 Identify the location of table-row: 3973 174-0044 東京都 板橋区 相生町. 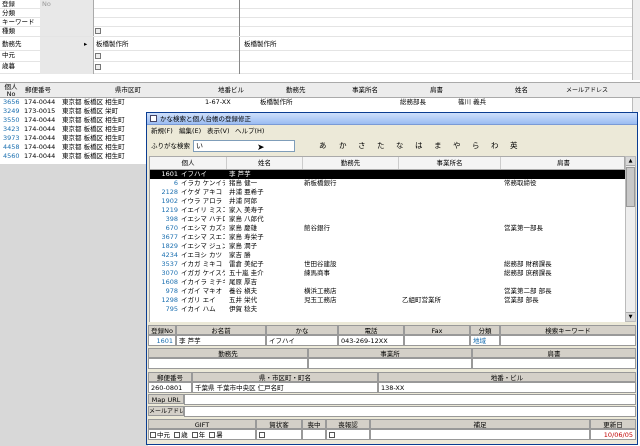
(74, 138).